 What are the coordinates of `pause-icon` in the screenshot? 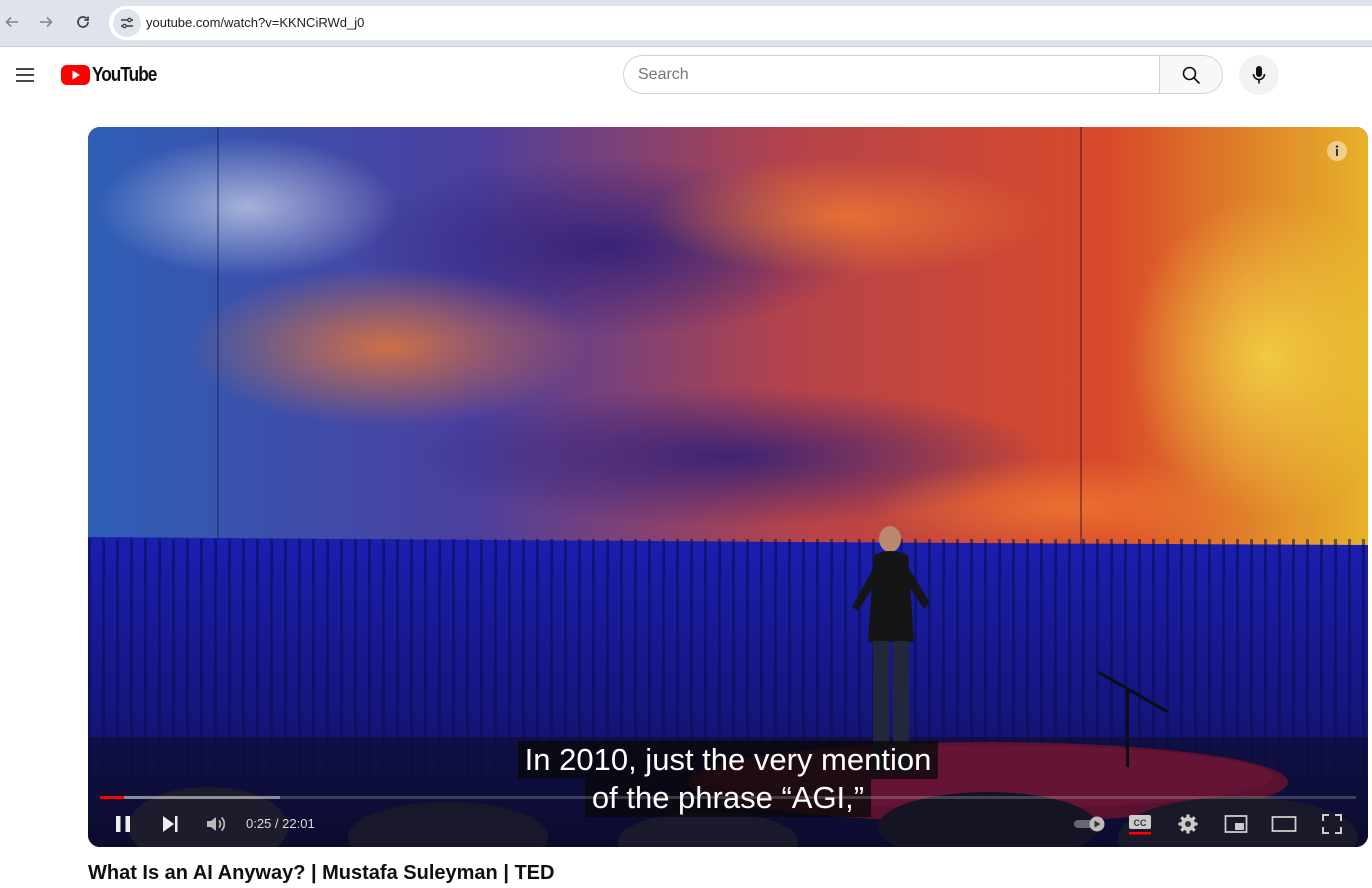 It's located at (123, 824).